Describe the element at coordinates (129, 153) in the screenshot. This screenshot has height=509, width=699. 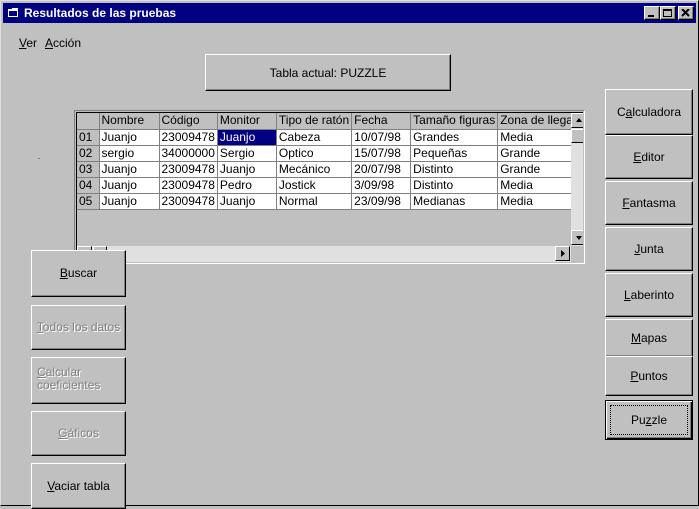
I see `table-cell: sergio` at that location.